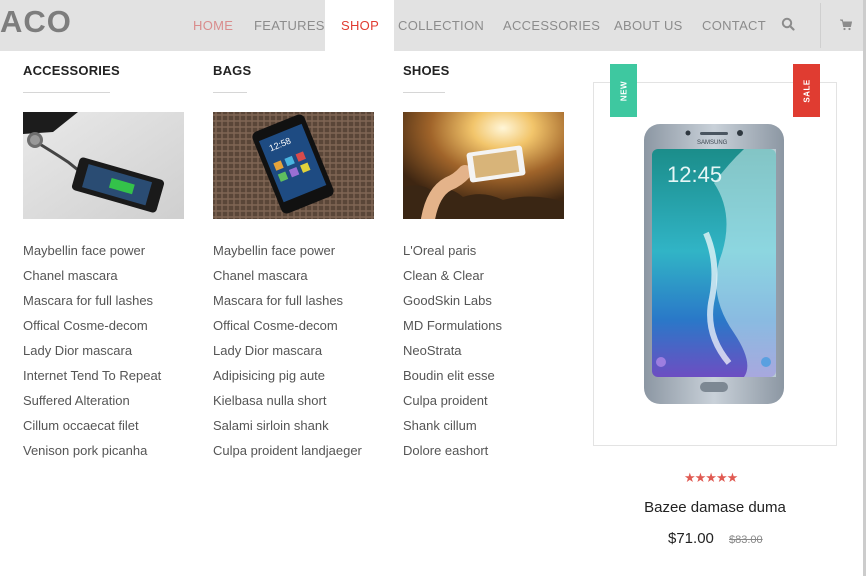 The height and width of the screenshot is (576, 866). I want to click on phone-brand-text: SAMSUNG, so click(712, 143).